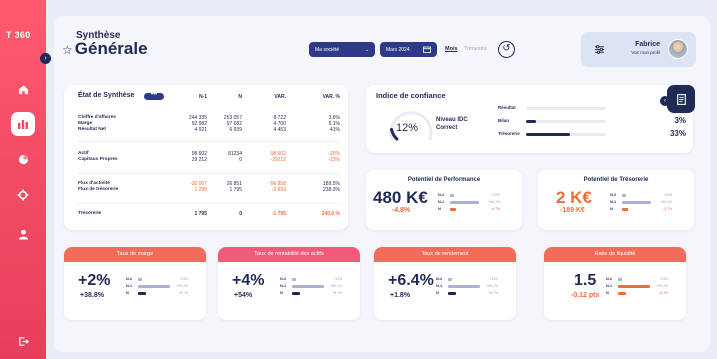 The image size is (717, 359). What do you see at coordinates (411, 280) in the screenshot?
I see `kpi-value: +6.4%` at bounding box center [411, 280].